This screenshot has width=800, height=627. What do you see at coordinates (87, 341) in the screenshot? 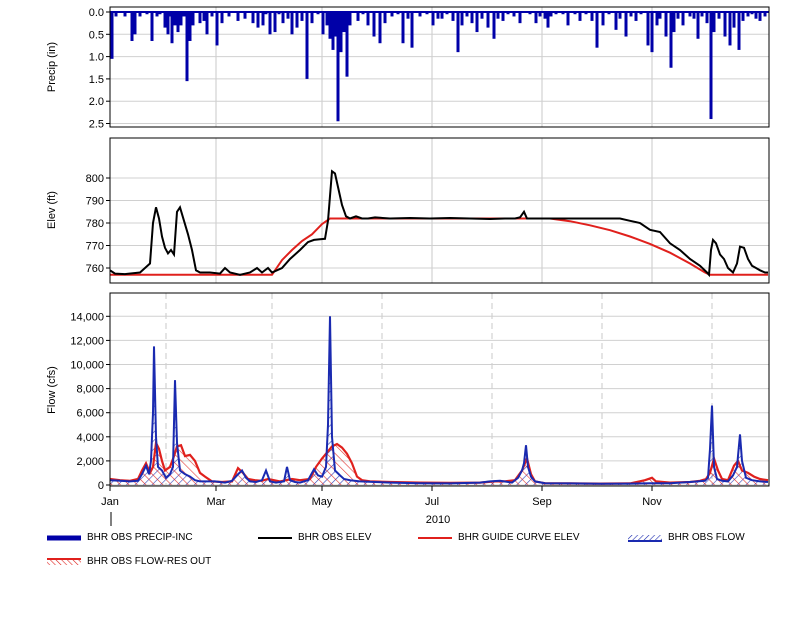
I see `y-tick-label: 12,000` at bounding box center [87, 341].